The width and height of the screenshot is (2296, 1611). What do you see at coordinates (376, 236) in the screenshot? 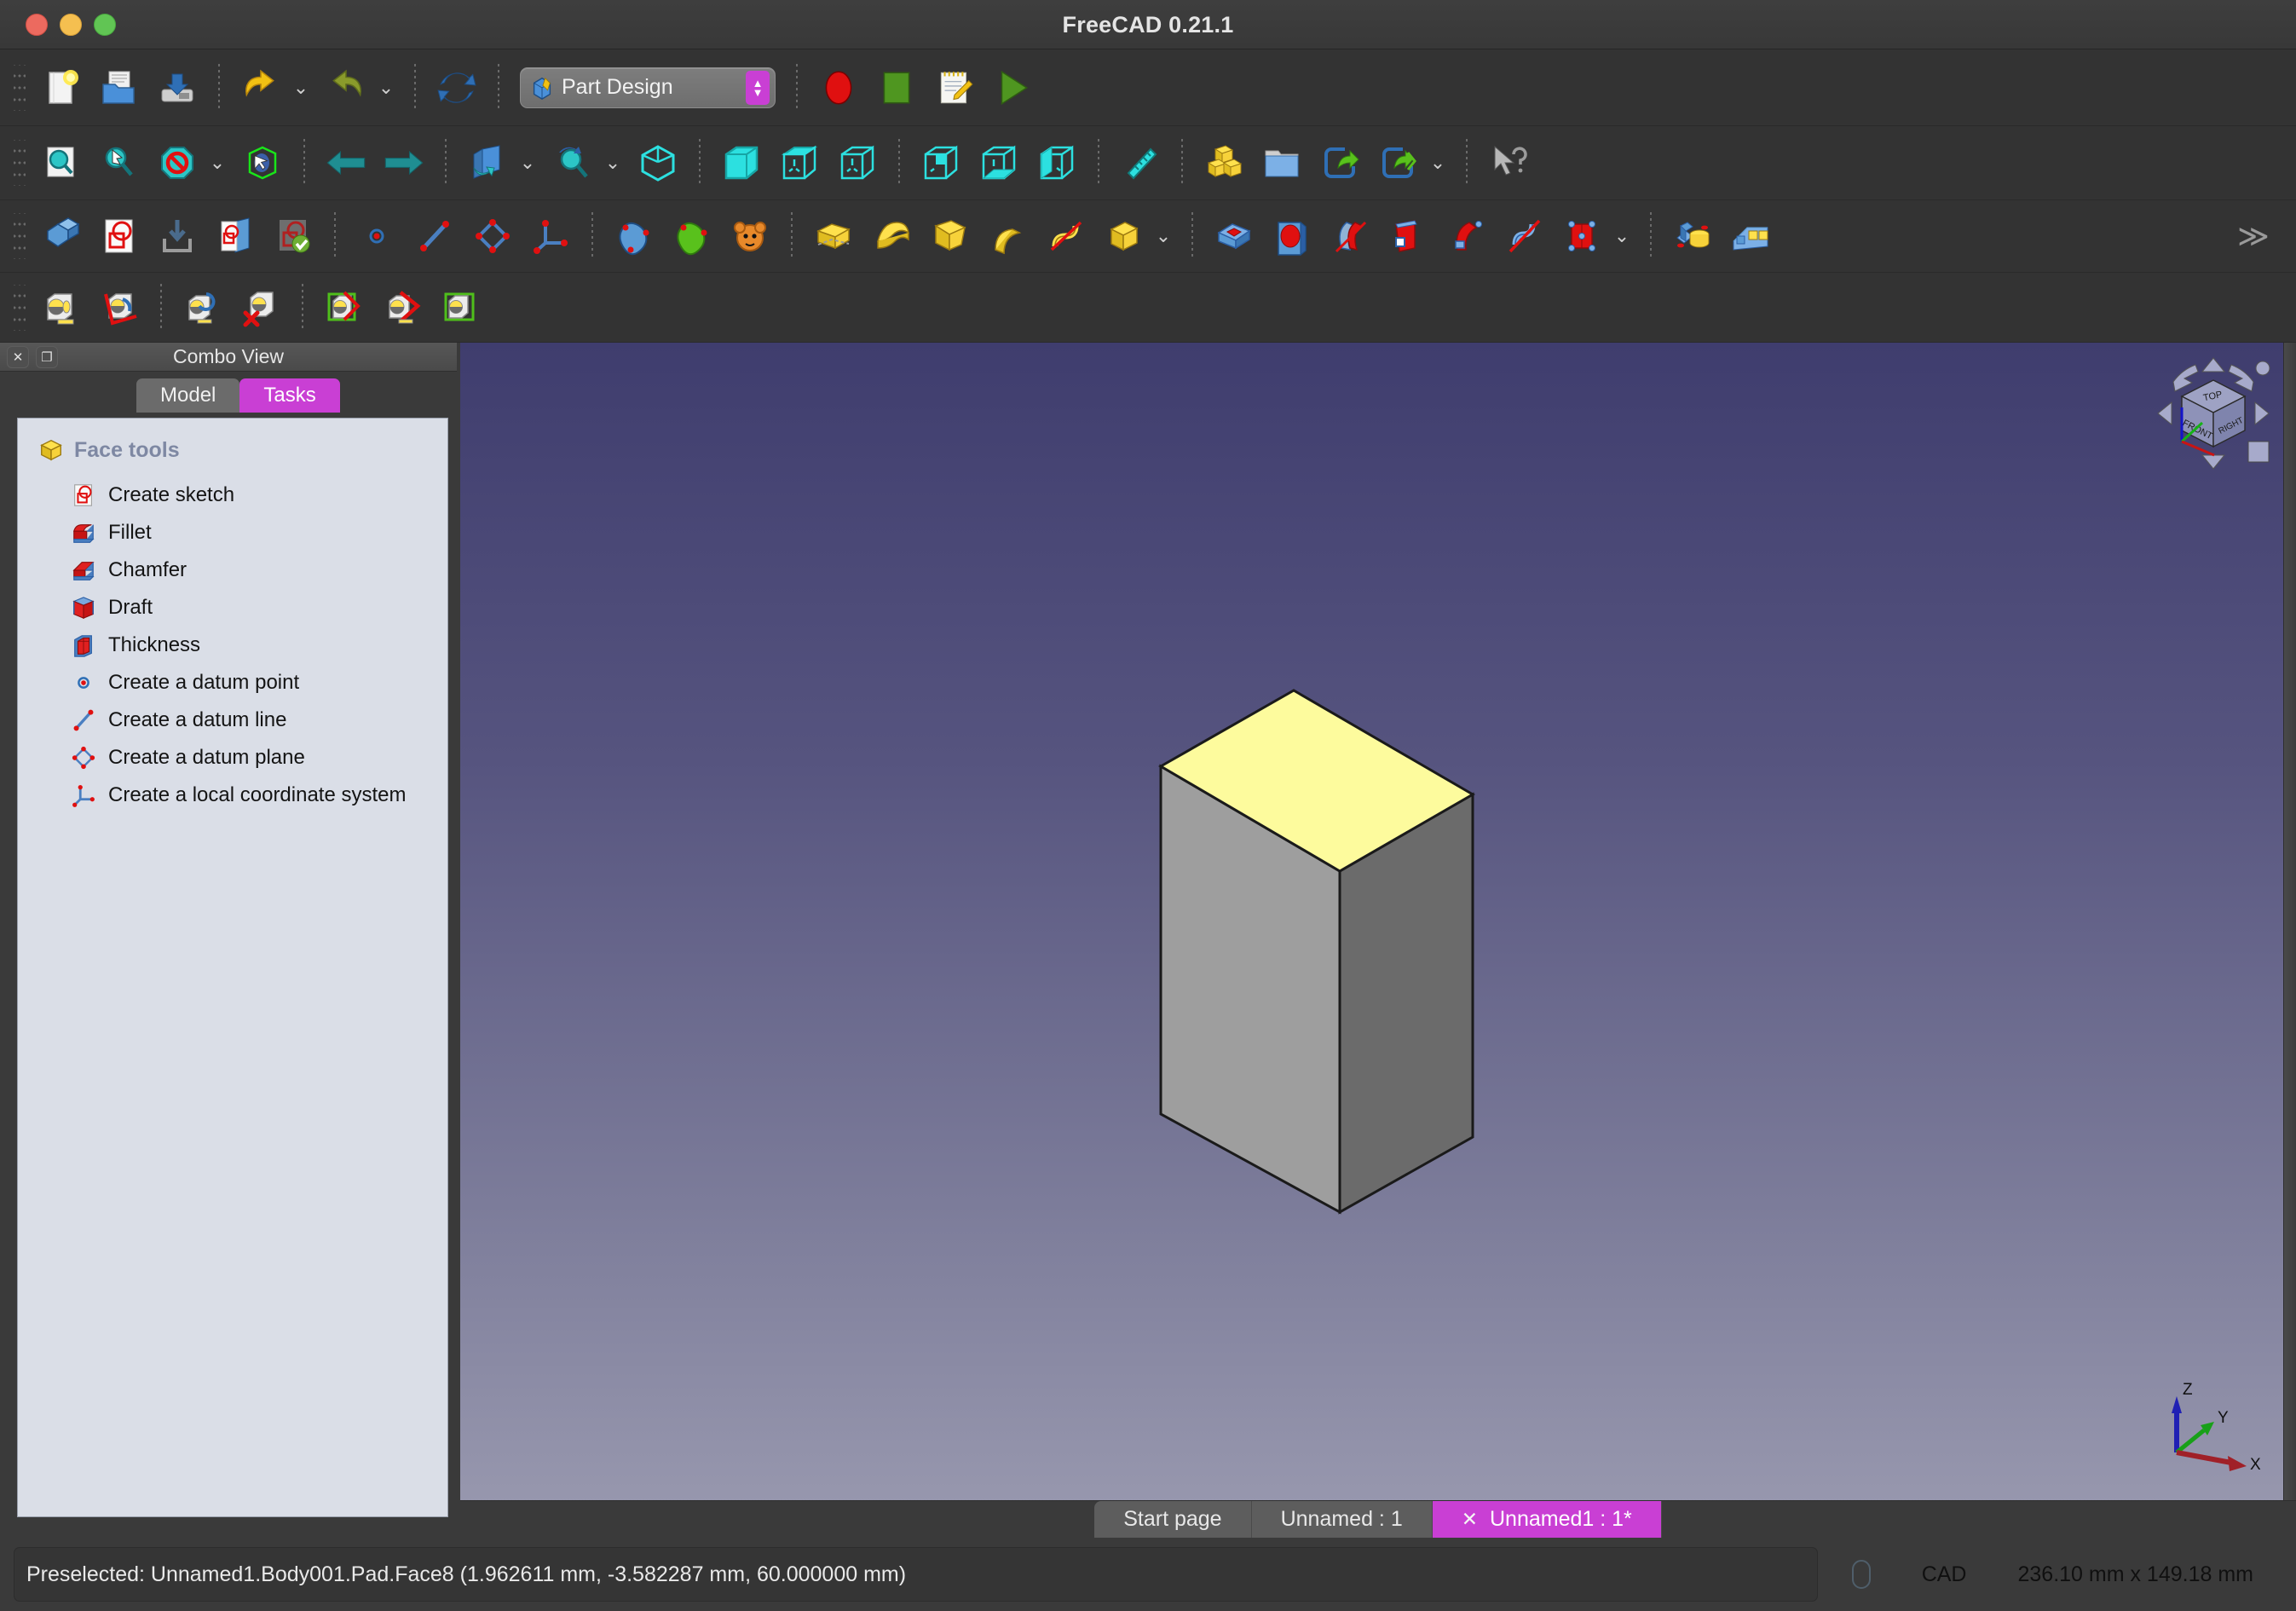
I see `datum-point-button` at bounding box center [376, 236].